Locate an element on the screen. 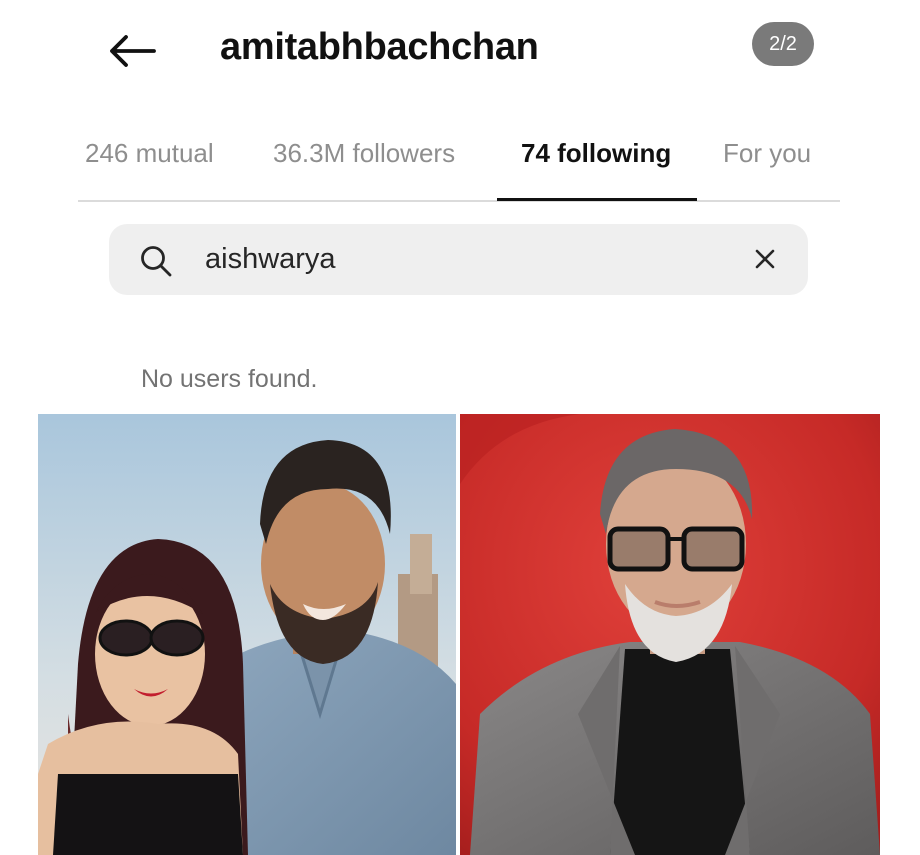  top-bar: amitabhbachchan 2/2 is located at coordinates (460, 50).